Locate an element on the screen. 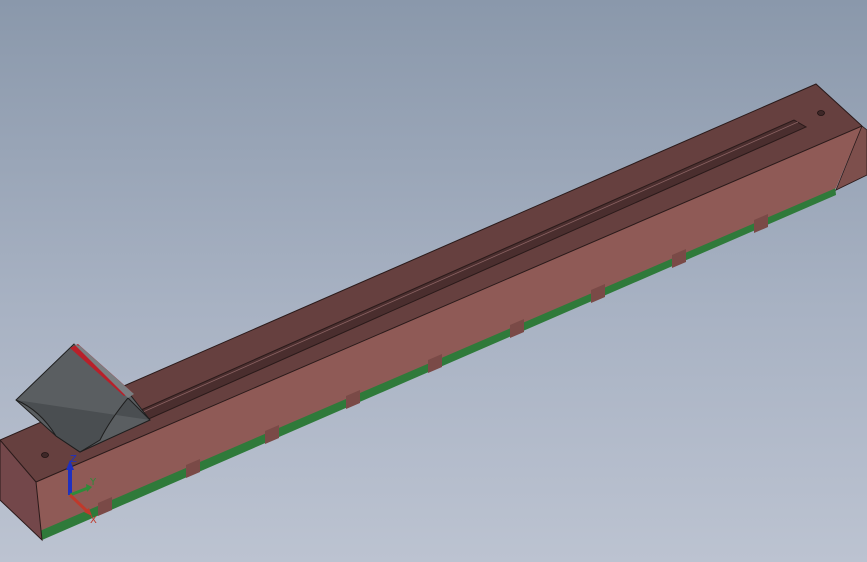 This screenshot has width=867, height=562. triad-y-label: Y is located at coordinates (93, 482).